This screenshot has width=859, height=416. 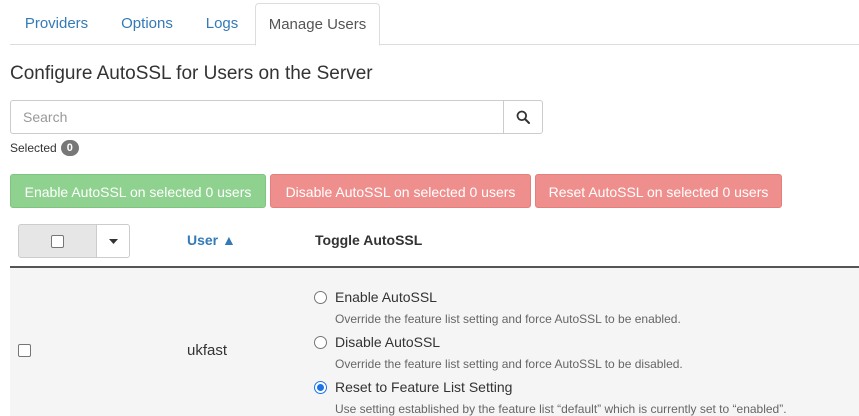 I want to click on selected-label: Selected, so click(x=33, y=148).